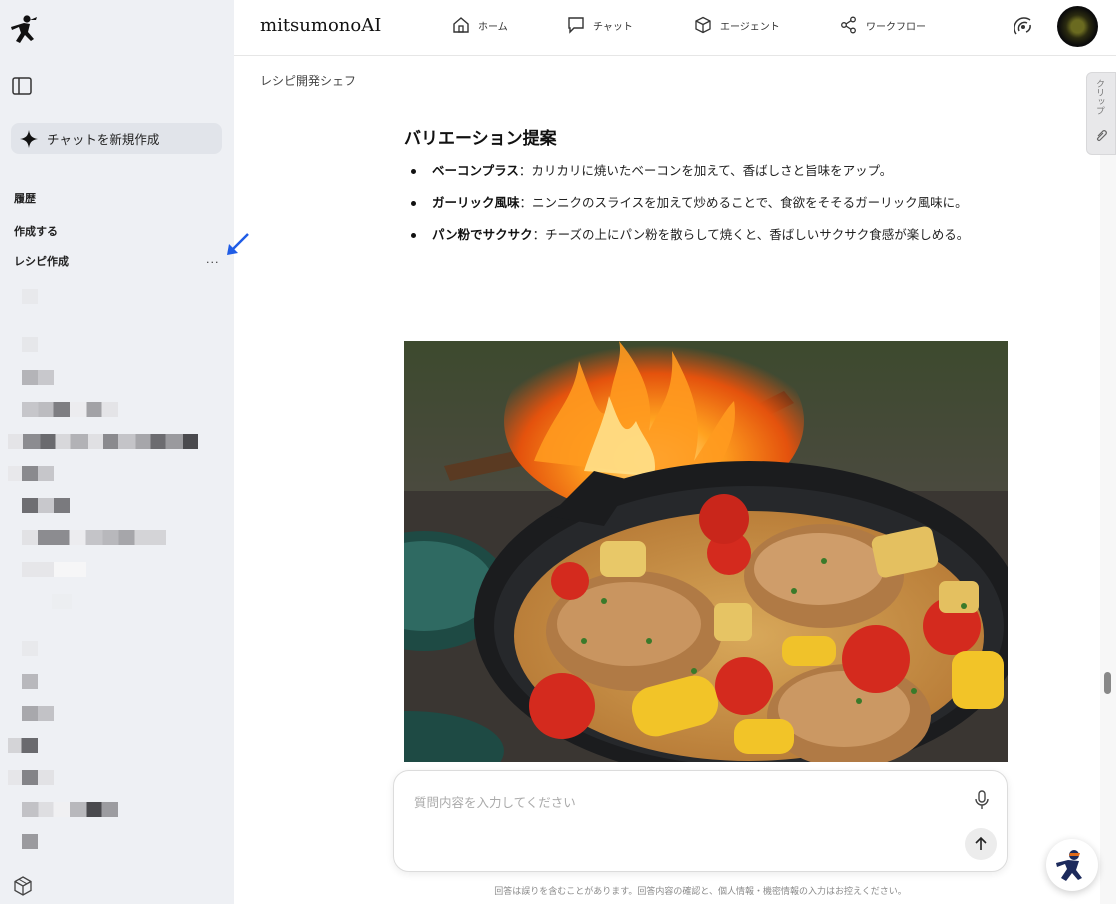  What do you see at coordinates (576, 25) in the screenshot?
I see `chat-icon` at bounding box center [576, 25].